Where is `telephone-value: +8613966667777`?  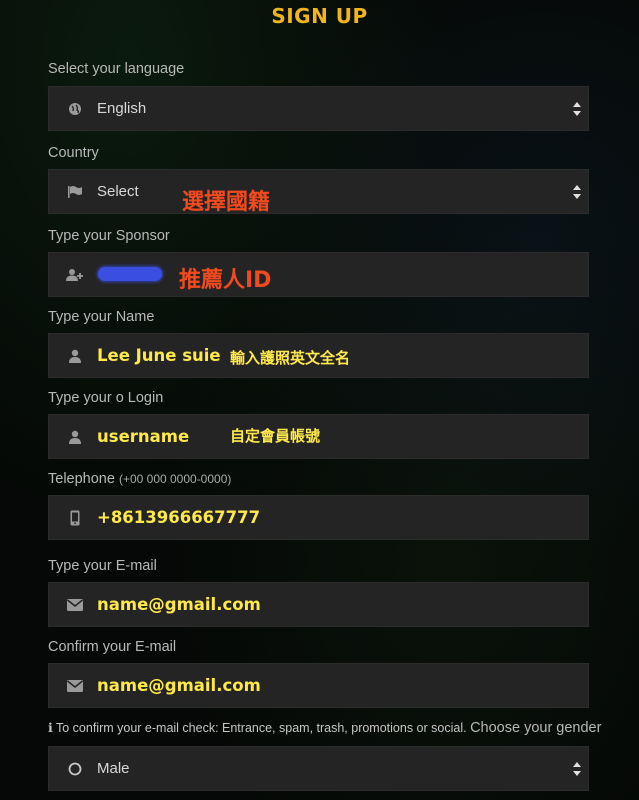 telephone-value: +8613966667777 is located at coordinates (179, 517).